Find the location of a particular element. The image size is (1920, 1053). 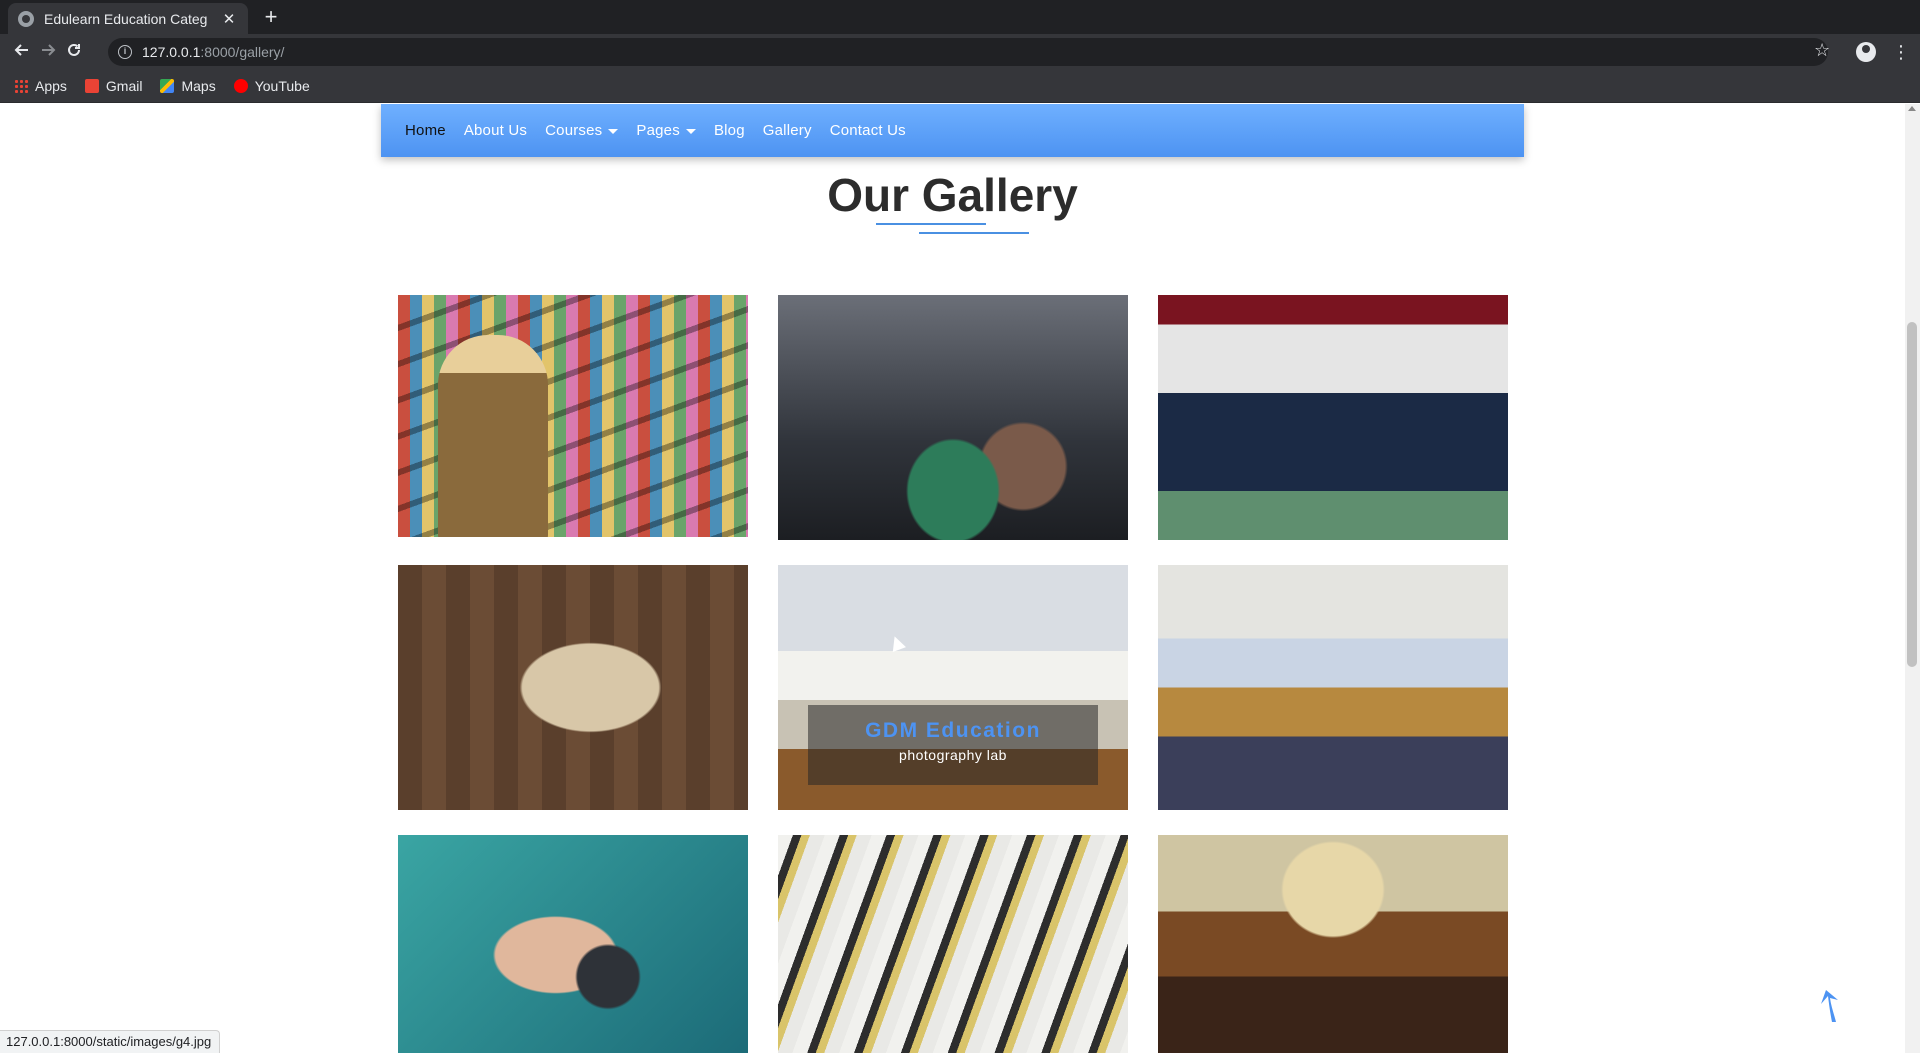

status-bar-url: 127.0.0.1:8000/static/images/g4.jpg is located at coordinates (110, 1041).